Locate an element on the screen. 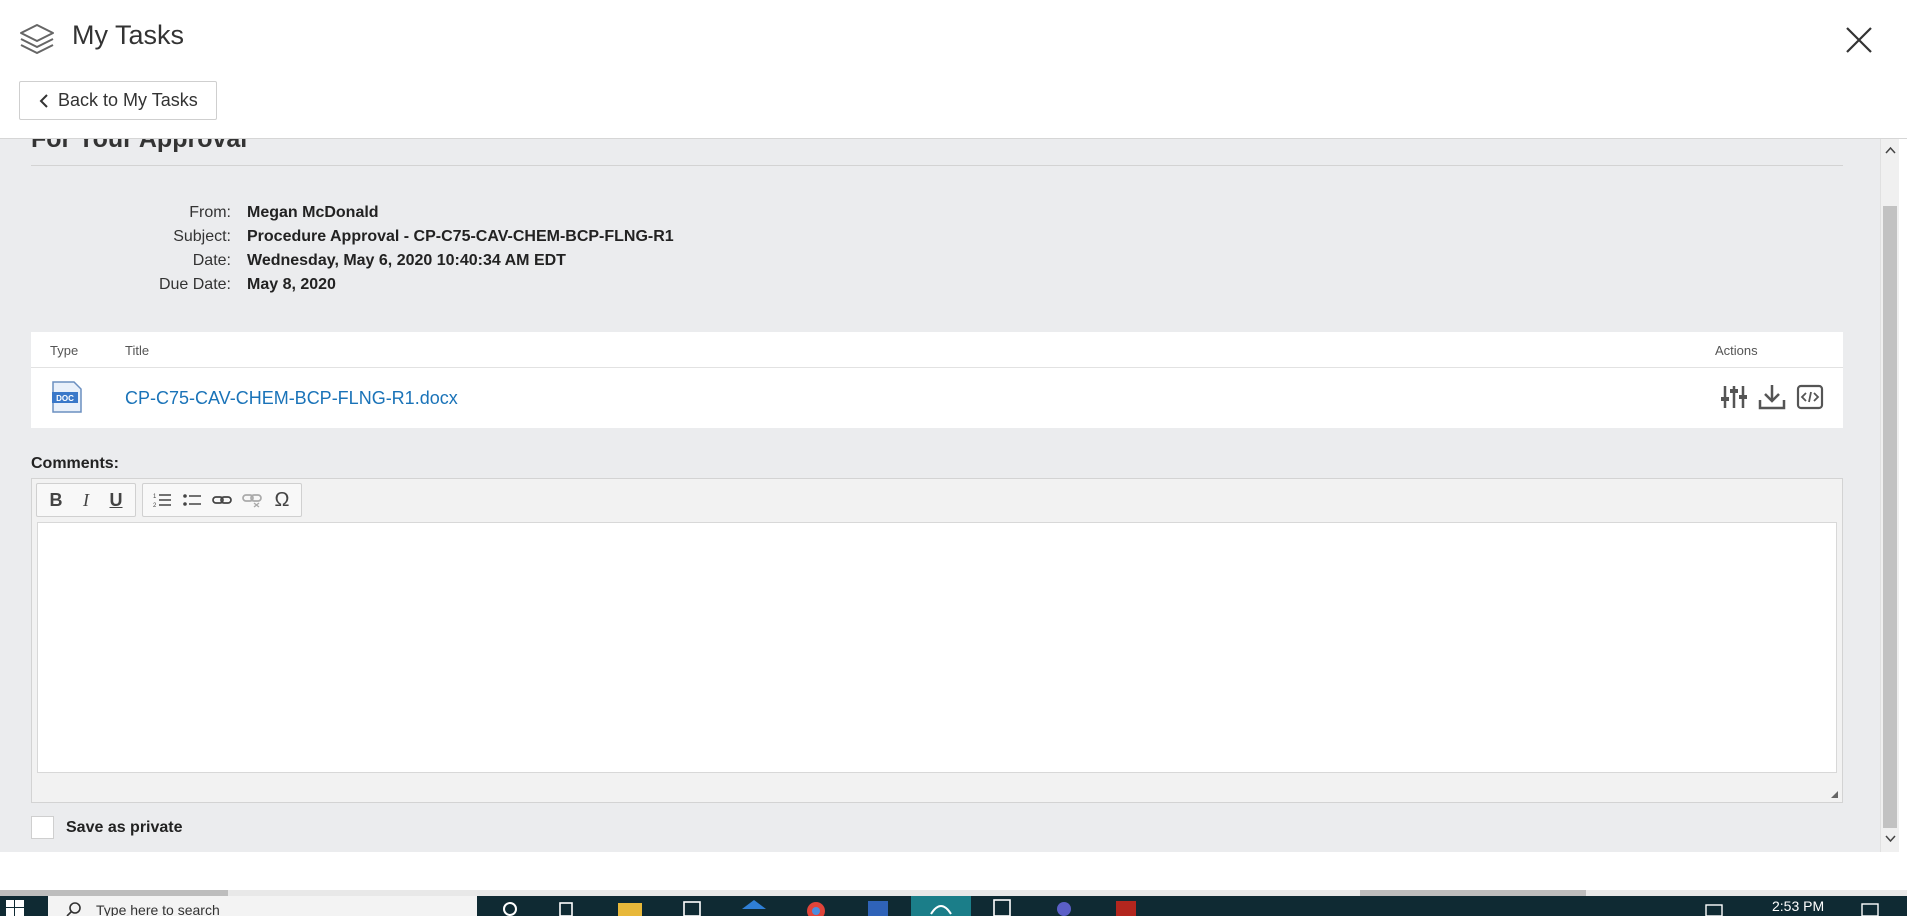  unlink-button is located at coordinates (252, 500).